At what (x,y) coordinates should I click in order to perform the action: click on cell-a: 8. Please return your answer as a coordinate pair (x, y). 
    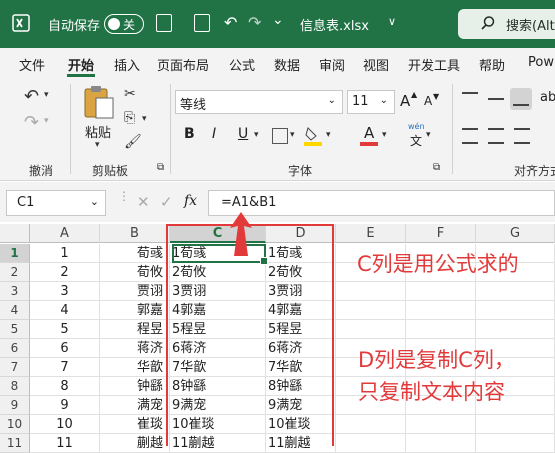
    Looking at the image, I should click on (65, 386).